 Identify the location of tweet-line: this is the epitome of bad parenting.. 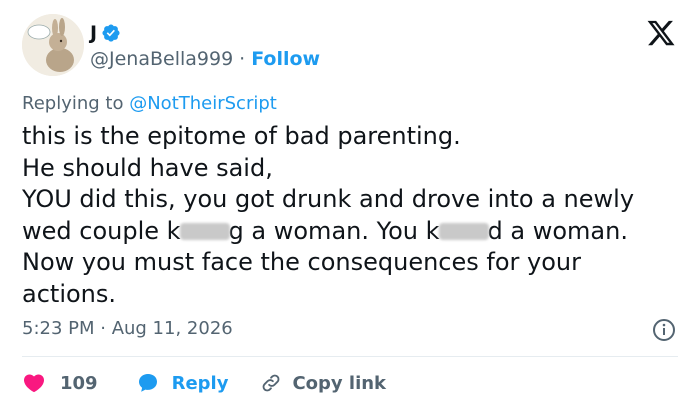
(241, 136).